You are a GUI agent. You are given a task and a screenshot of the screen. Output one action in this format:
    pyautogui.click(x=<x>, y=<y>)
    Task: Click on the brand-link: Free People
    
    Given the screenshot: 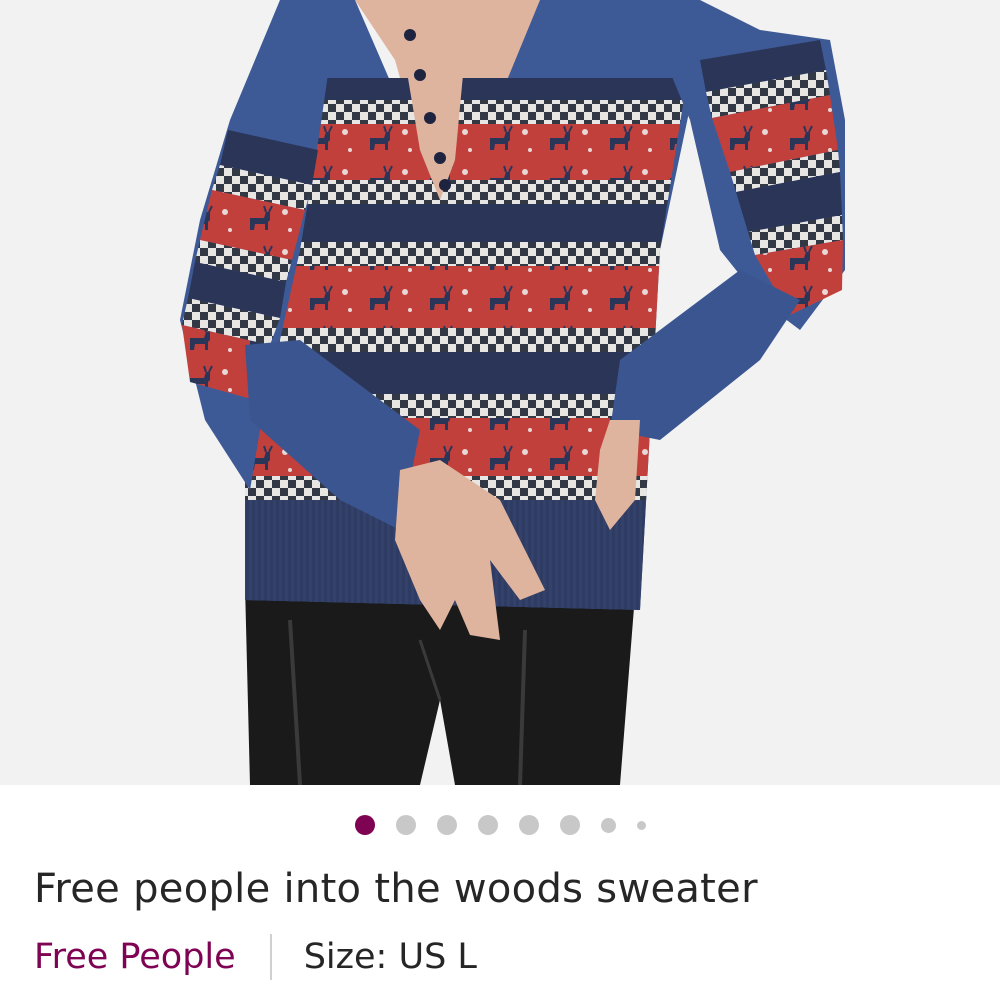 What is the action you would take?
    pyautogui.click(x=135, y=957)
    